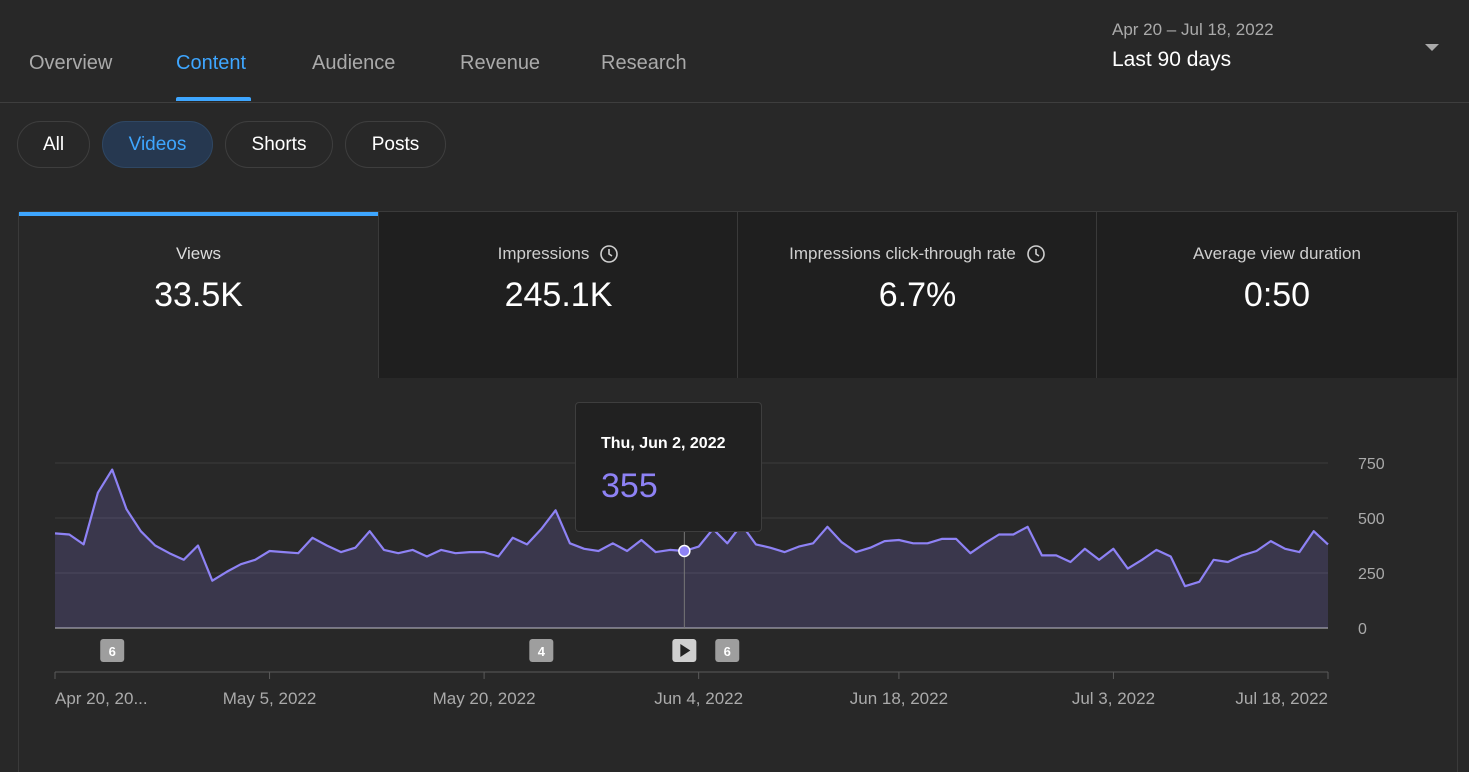 The width and height of the screenshot is (1469, 772). I want to click on x-tick-label: Jul 3, 2022, so click(1113, 698).